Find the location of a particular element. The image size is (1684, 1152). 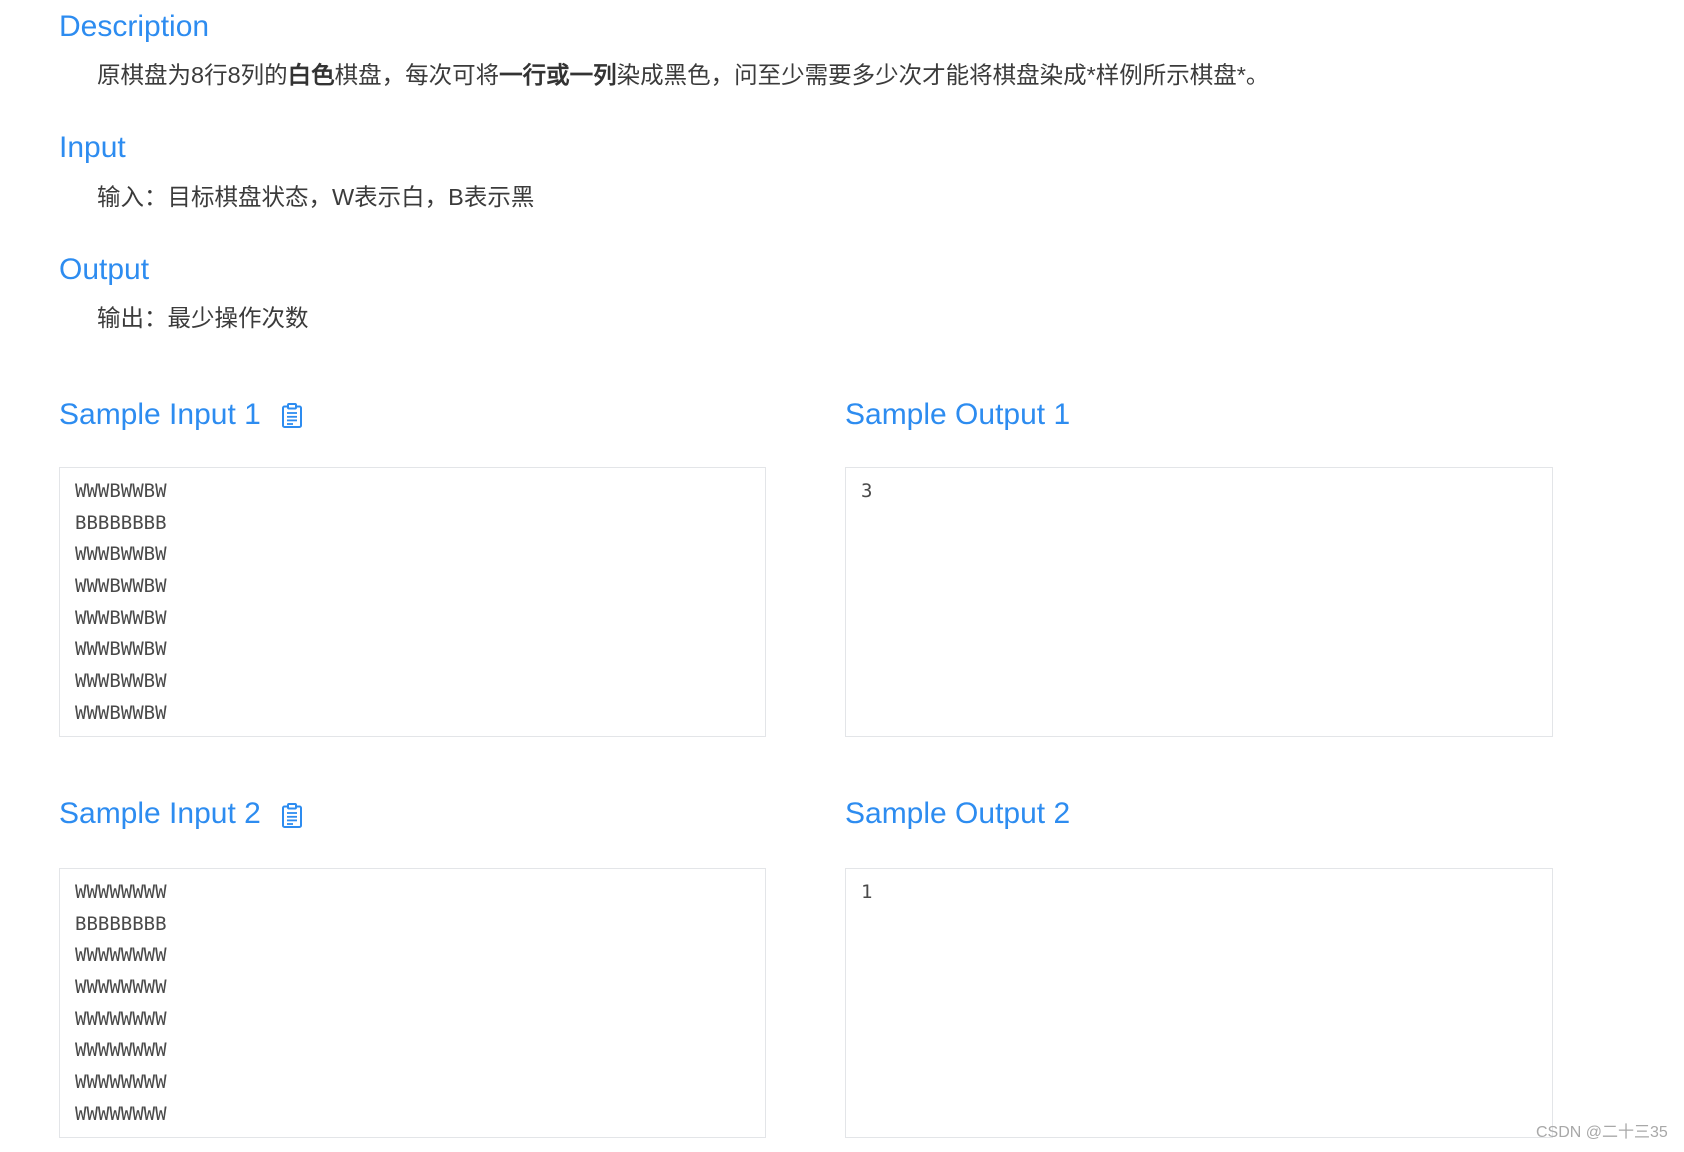

sample-output-line: 1 is located at coordinates (867, 892).